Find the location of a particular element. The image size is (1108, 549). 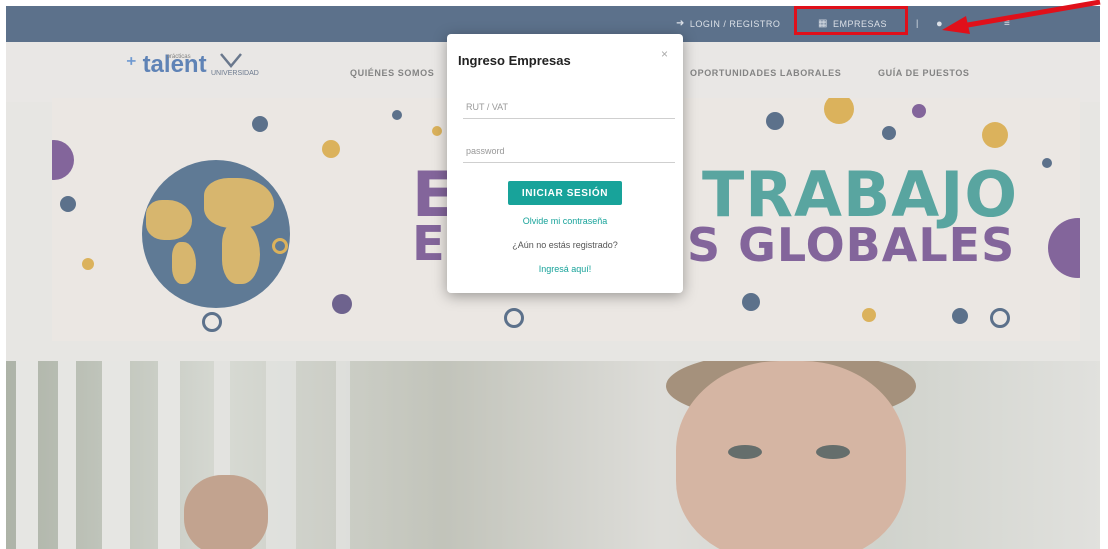

login-button: INICIAR SESIÓN is located at coordinates (565, 193).